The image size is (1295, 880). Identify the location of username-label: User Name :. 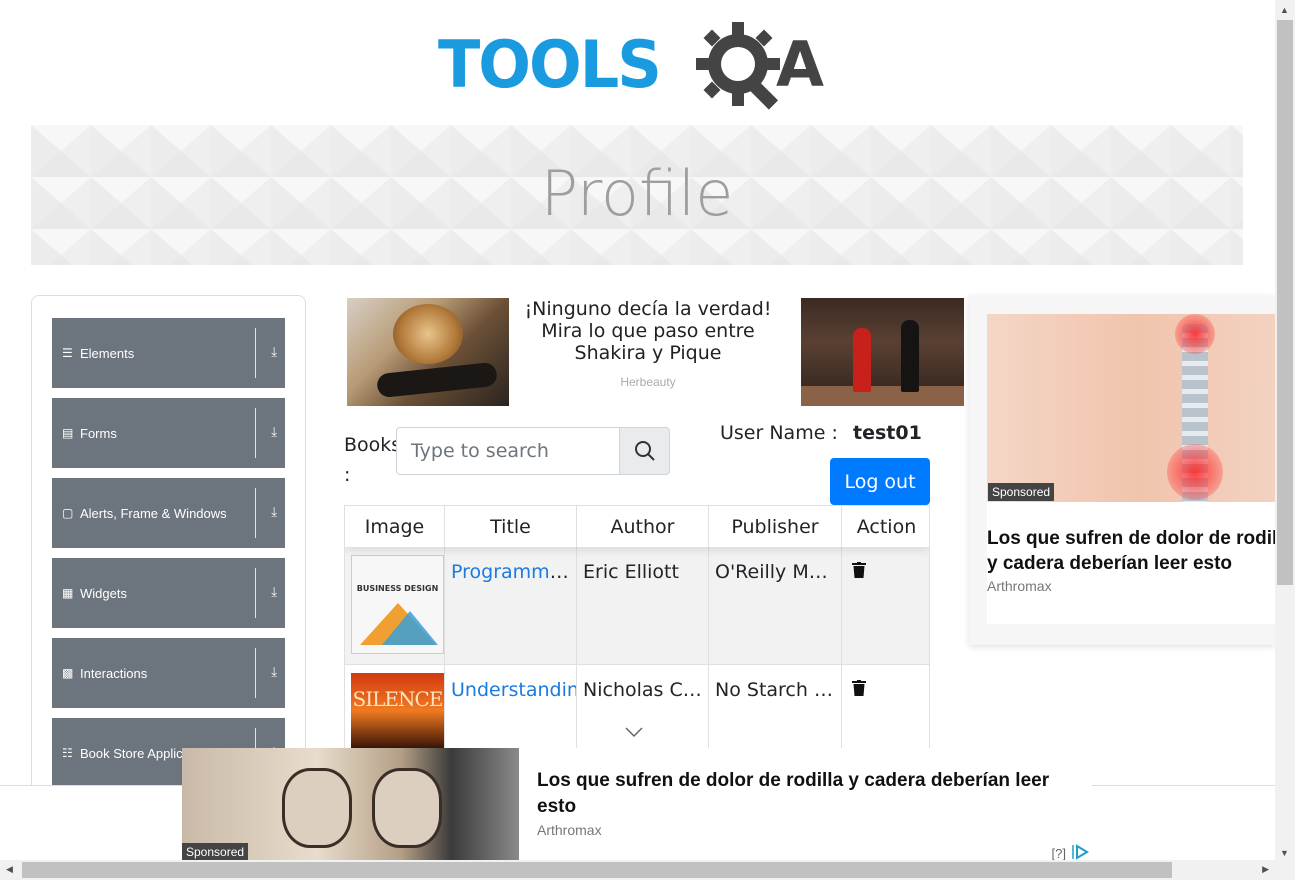
(779, 433).